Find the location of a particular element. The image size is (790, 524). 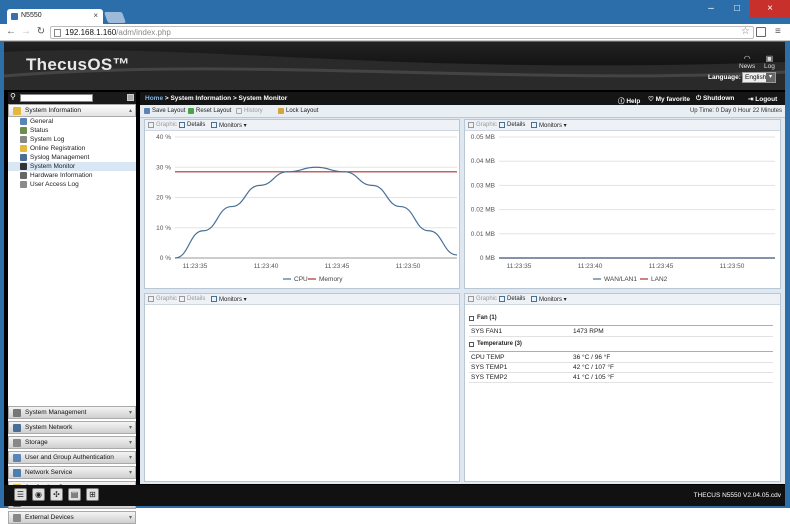

legend-entry-wan-lan1: WAN/LAN1 is located at coordinates (620, 279).